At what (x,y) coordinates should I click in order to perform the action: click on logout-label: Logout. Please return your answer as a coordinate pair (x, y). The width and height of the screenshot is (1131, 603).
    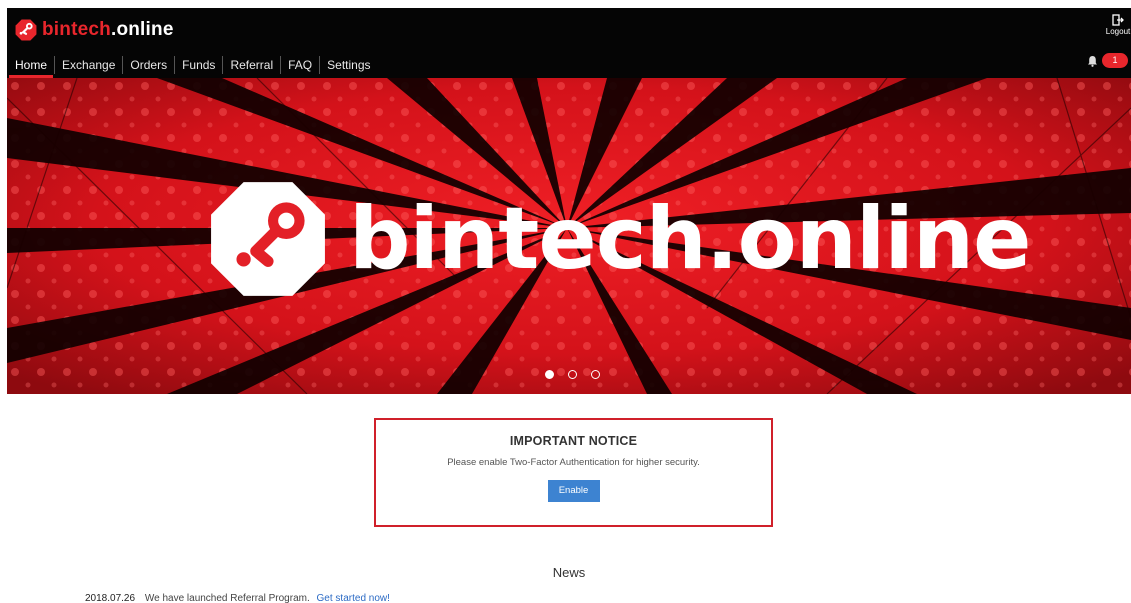
    Looking at the image, I should click on (1118, 31).